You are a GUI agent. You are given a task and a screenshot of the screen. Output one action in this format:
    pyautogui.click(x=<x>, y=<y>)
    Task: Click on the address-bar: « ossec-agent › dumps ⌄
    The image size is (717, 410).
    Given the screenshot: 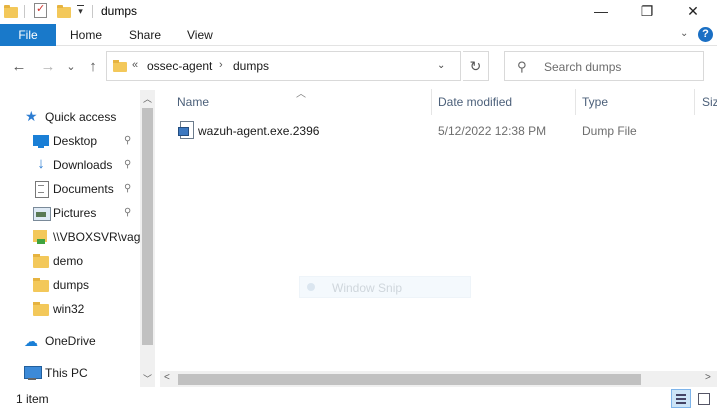 What is the action you would take?
    pyautogui.click(x=283, y=66)
    